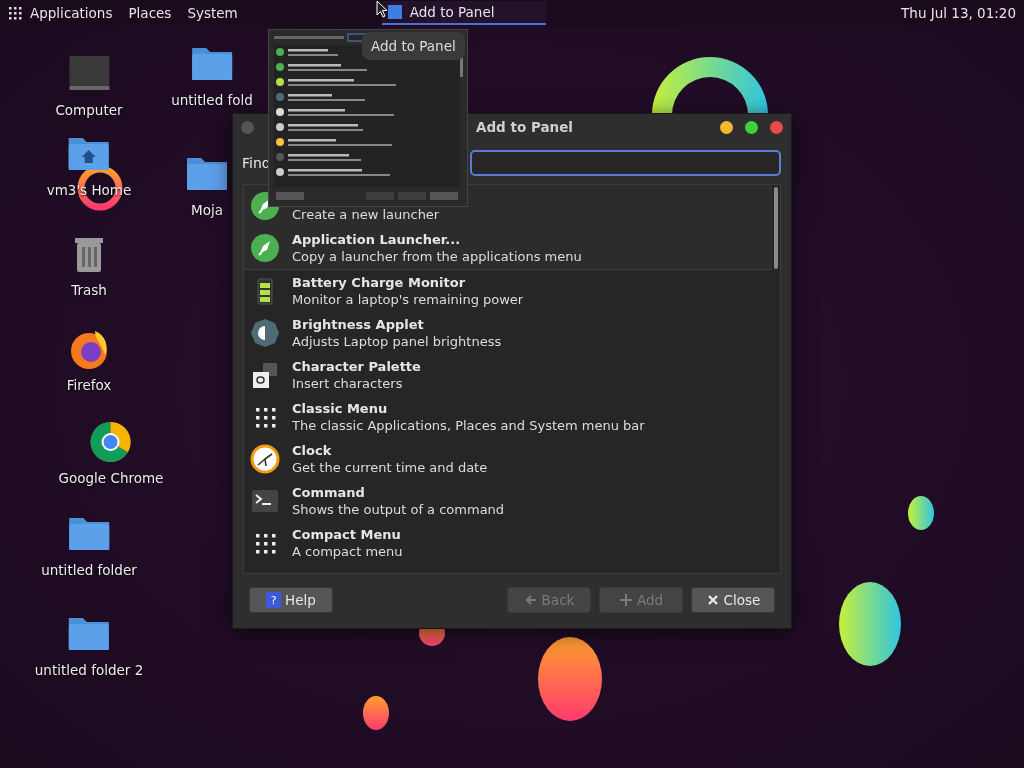 Image resolution: width=1024 pixels, height=768 pixels. Describe the element at coordinates (89, 644) in the screenshot. I see `desktop-icon: untitled folder 2` at that location.